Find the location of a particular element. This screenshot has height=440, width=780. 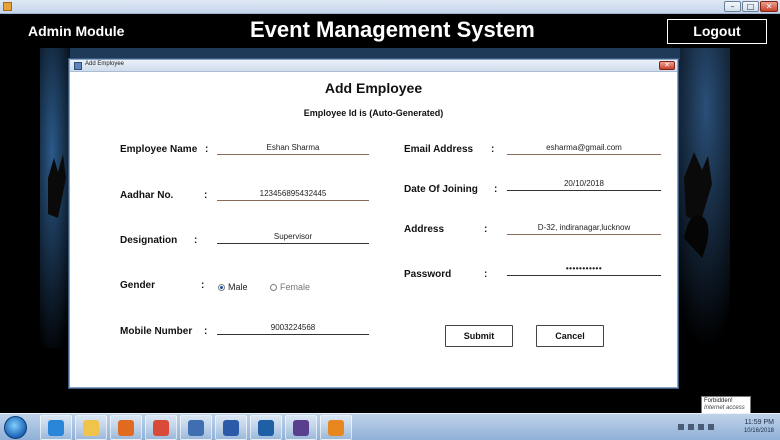

taskbar-eclipse-icon is located at coordinates (301, 427).